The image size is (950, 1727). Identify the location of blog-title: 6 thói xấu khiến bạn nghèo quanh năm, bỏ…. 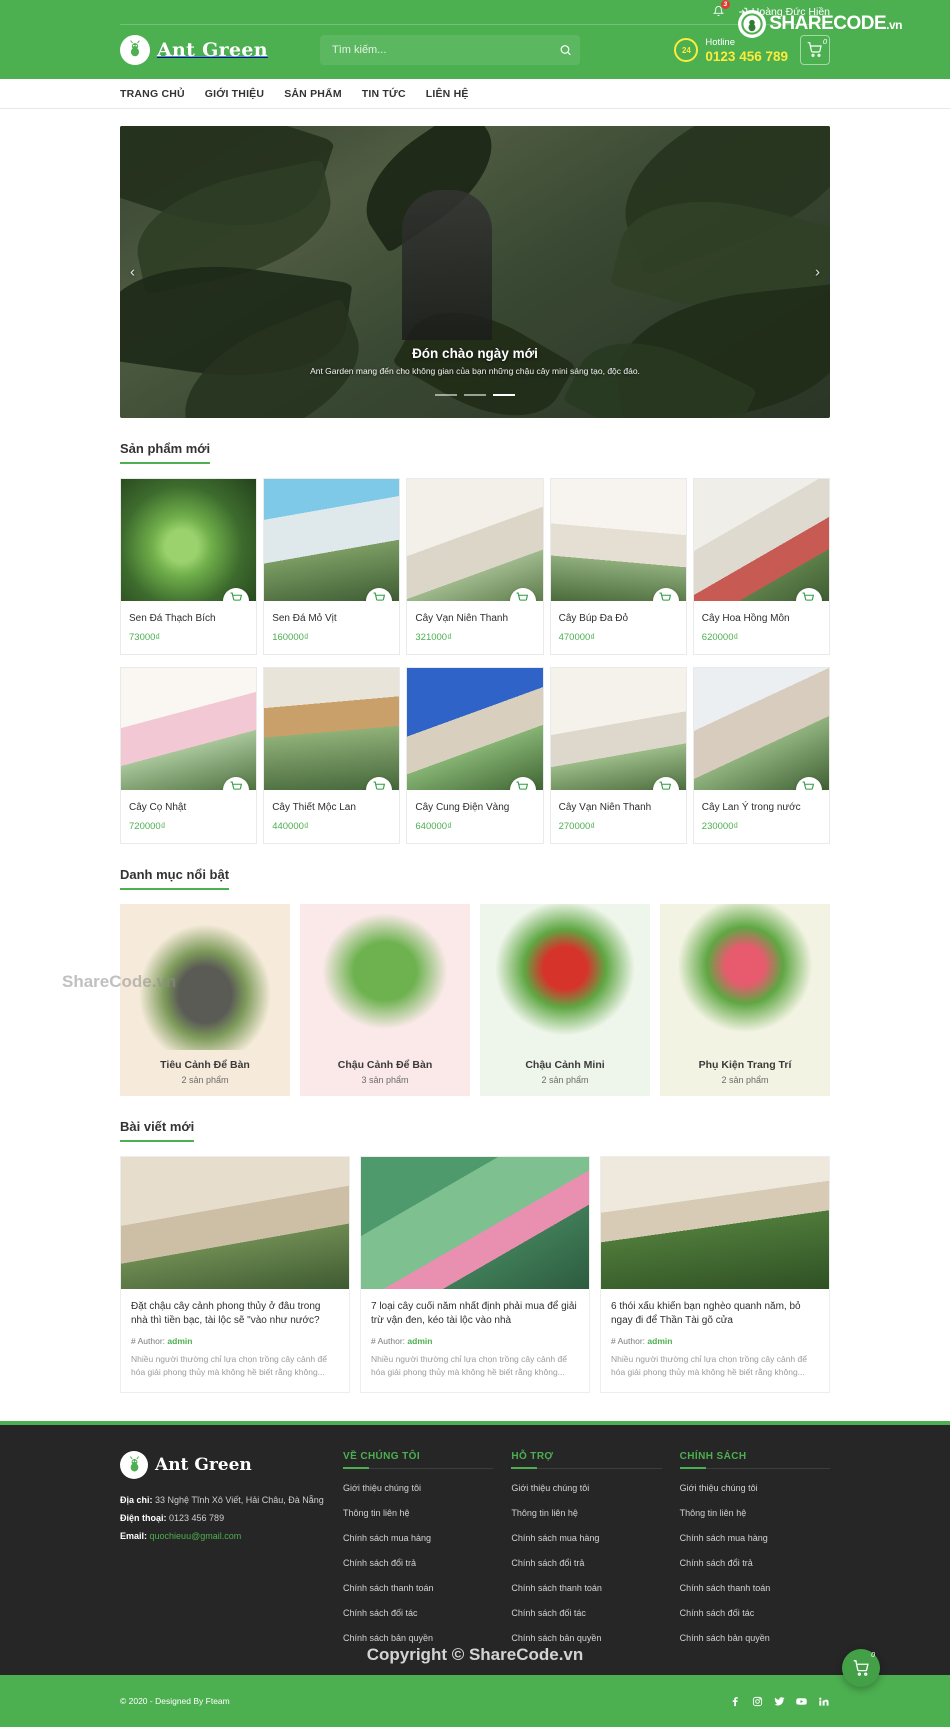
(715, 1314).